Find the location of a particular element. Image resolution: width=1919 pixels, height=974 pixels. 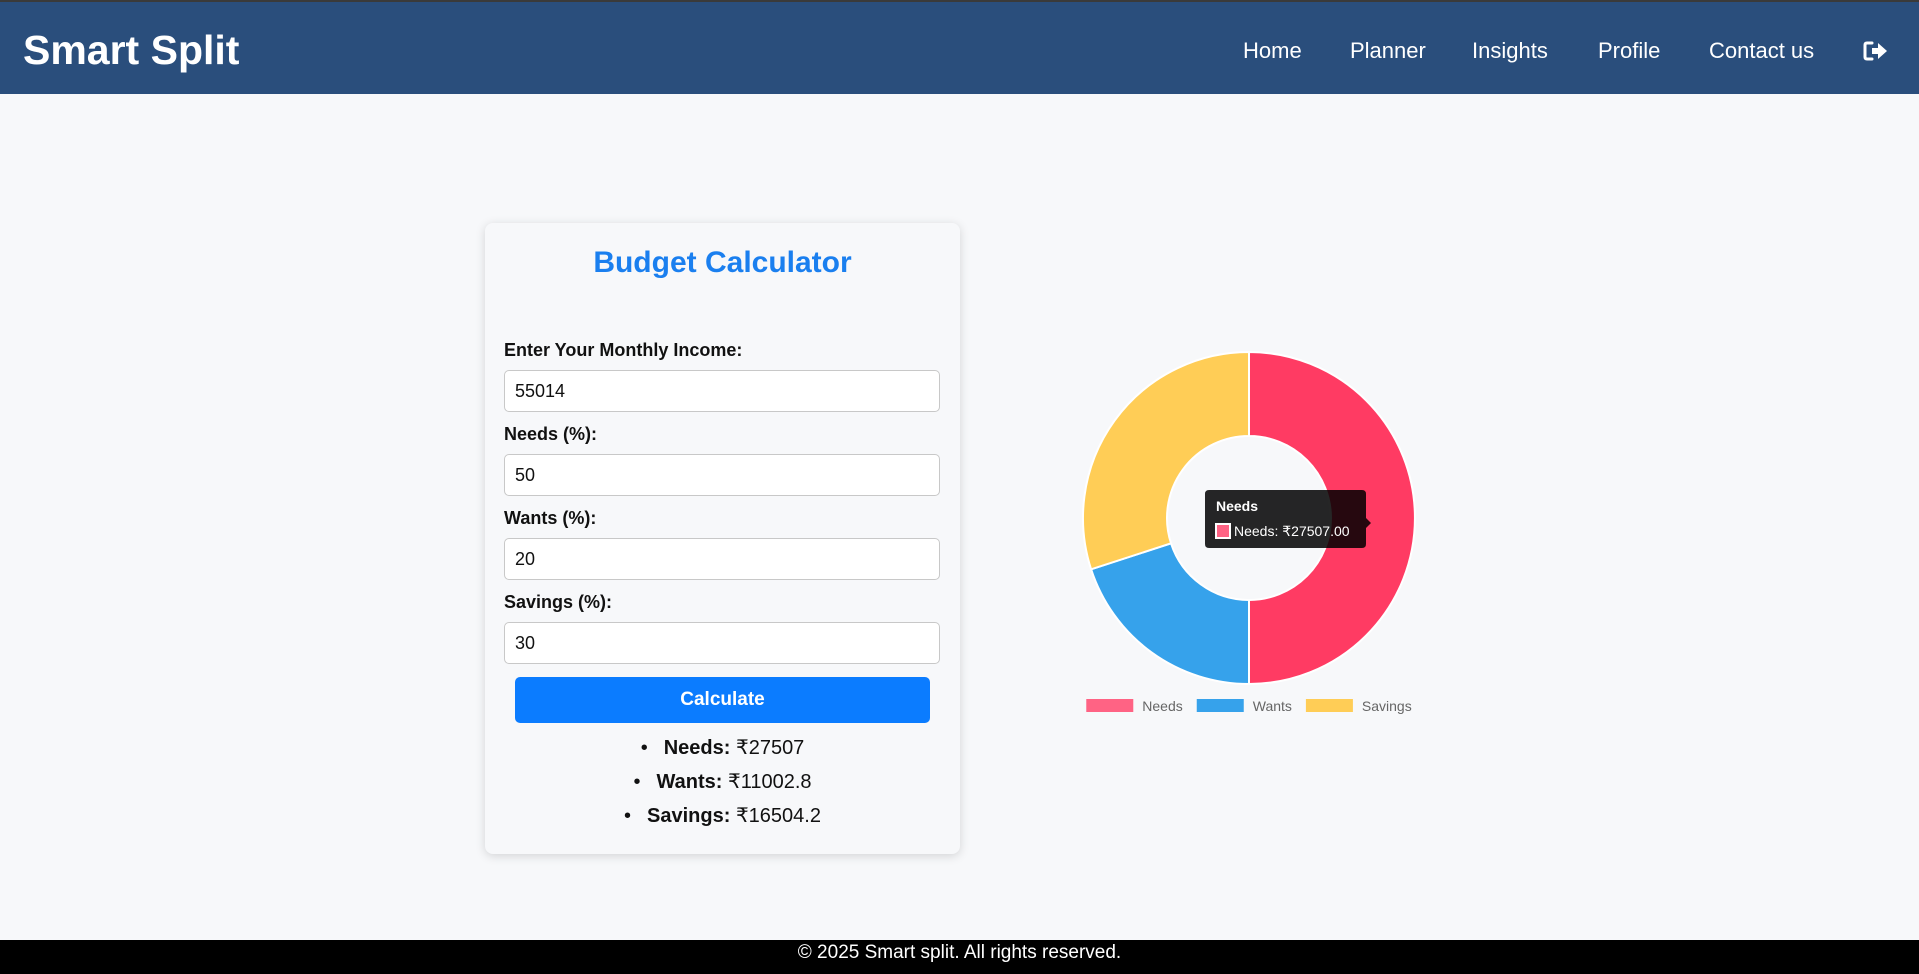

result-label: Wants: is located at coordinates (689, 782).